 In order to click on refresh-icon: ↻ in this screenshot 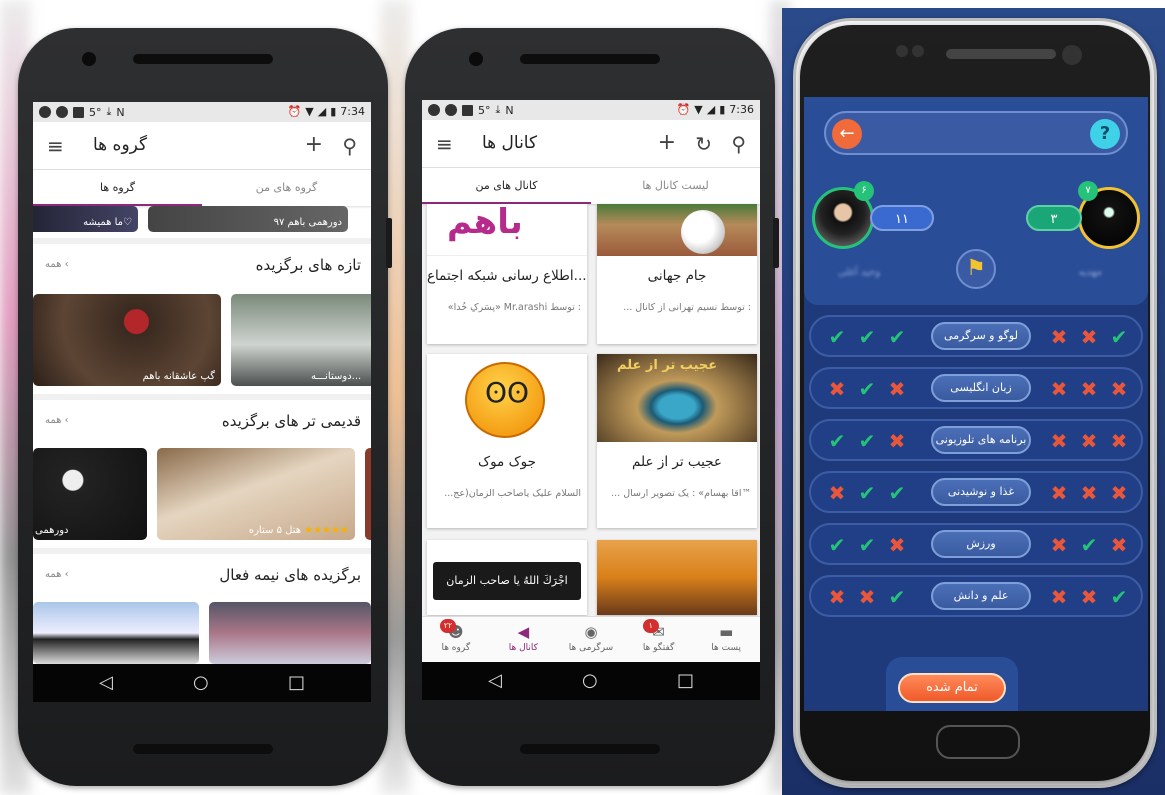, I will do `click(703, 144)`.